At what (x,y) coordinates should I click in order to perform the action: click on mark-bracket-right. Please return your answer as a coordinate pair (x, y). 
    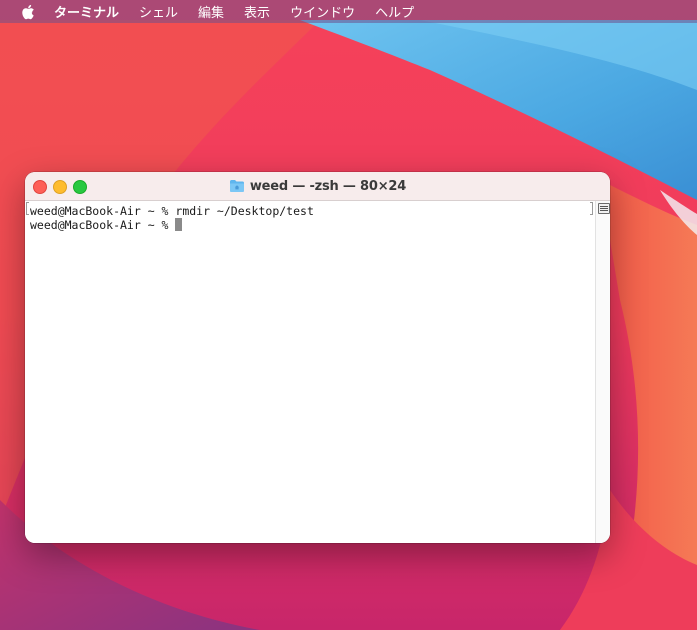
    Looking at the image, I should click on (591, 208).